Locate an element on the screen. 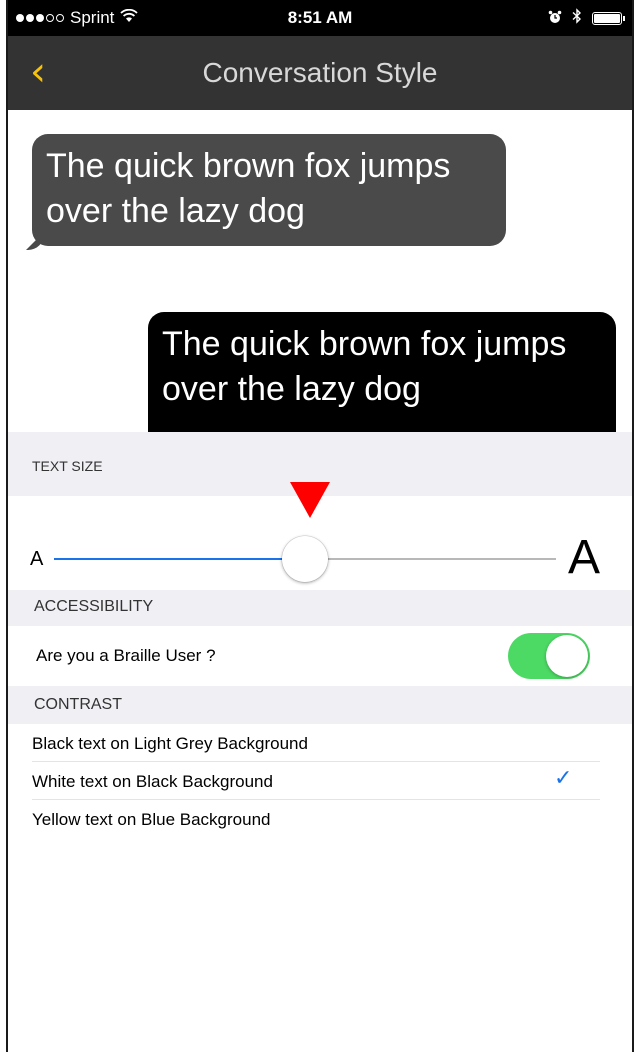 The image size is (634, 1052). toggle-knob is located at coordinates (567, 656).